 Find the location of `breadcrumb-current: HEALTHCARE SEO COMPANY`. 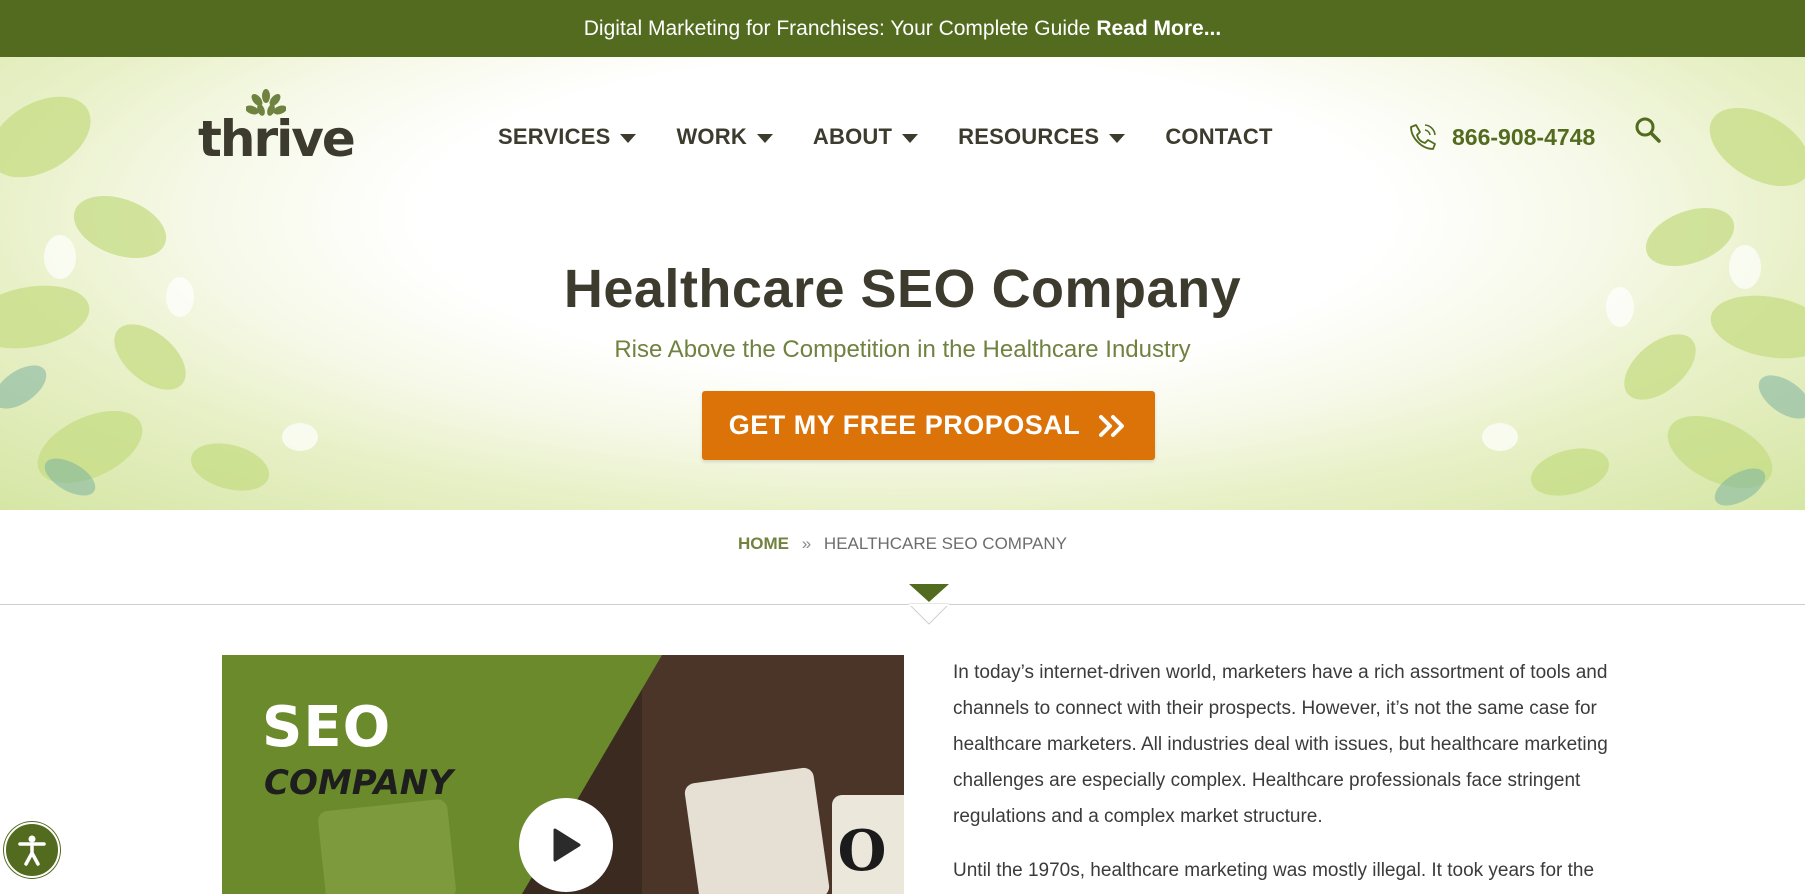

breadcrumb-current: HEALTHCARE SEO COMPANY is located at coordinates (945, 543).